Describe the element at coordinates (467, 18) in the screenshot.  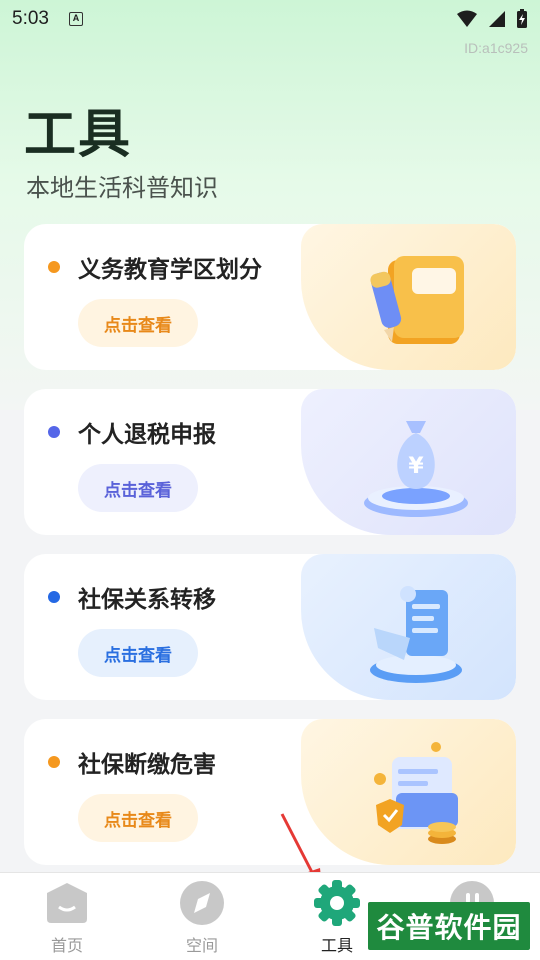
I see `wifi-icon` at that location.